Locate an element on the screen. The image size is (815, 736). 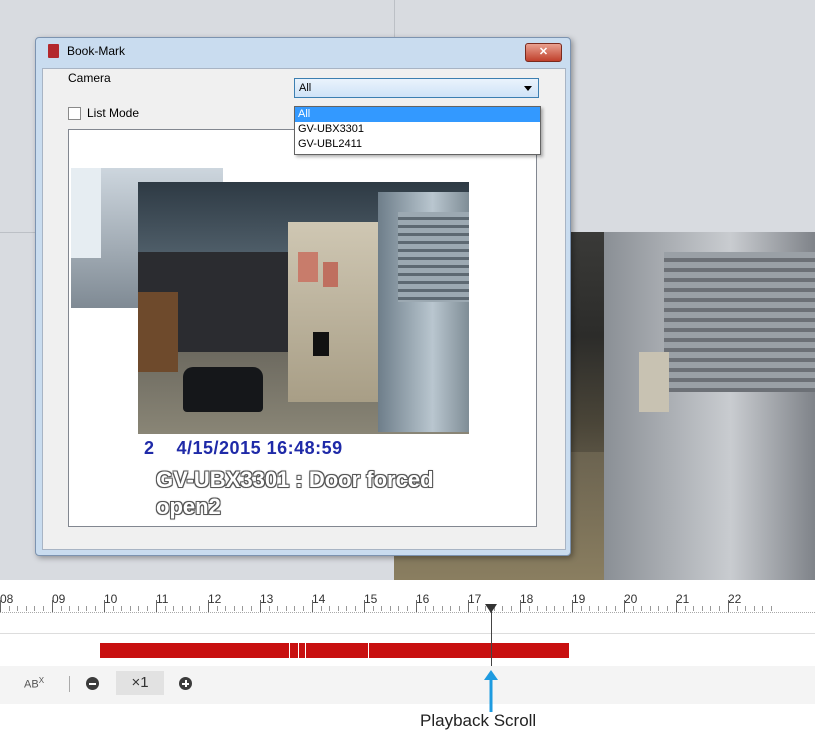
ab-repeat-sup: X is located at coordinates (41, 680).